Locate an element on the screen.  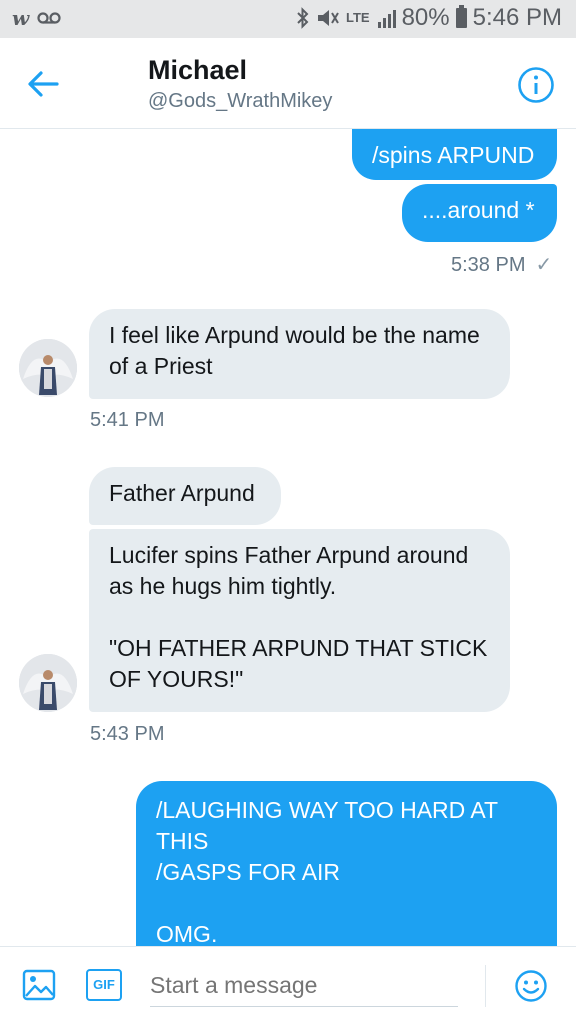
mute-icon is located at coordinates (328, 18).